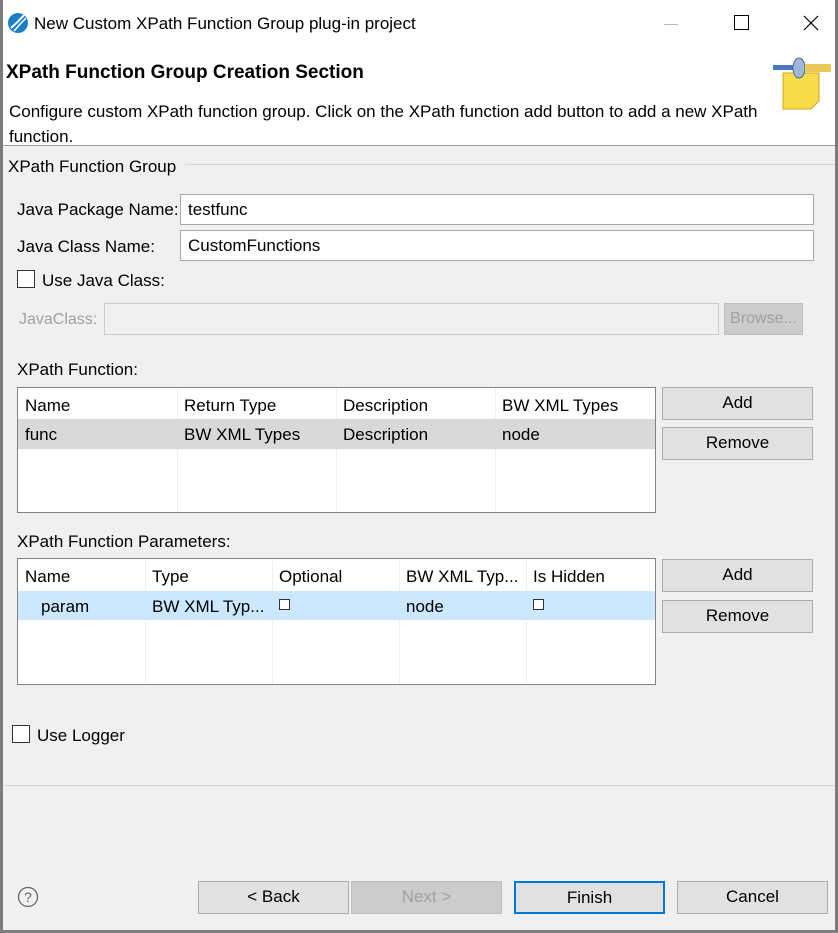  What do you see at coordinates (92, 166) in the screenshot?
I see `group-label: XPath Function Group` at bounding box center [92, 166].